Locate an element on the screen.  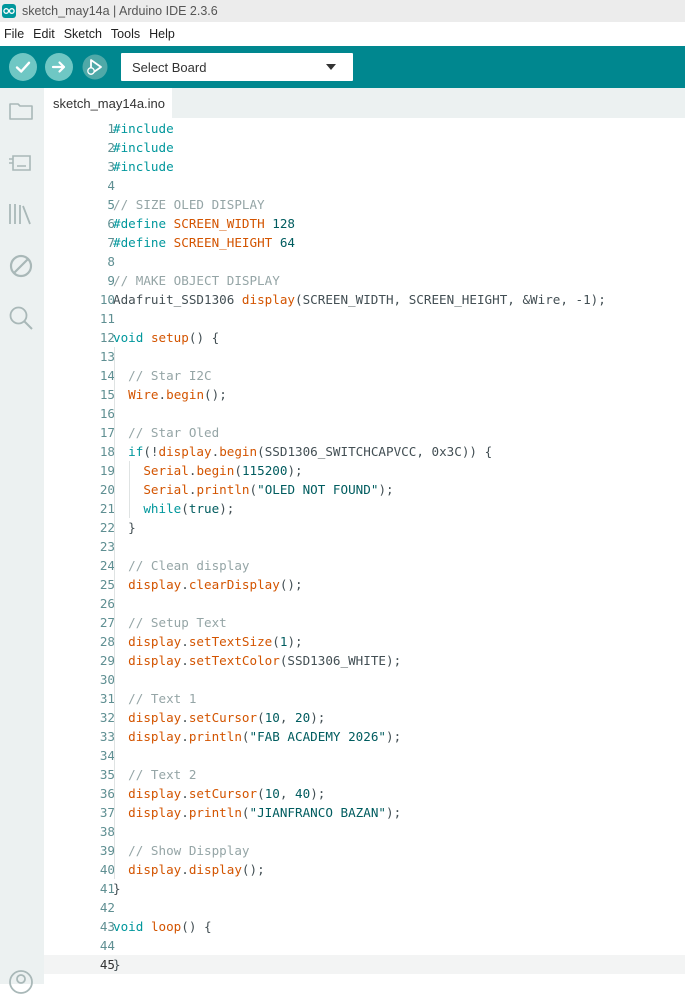
debug-icon is located at coordinates (95, 67).